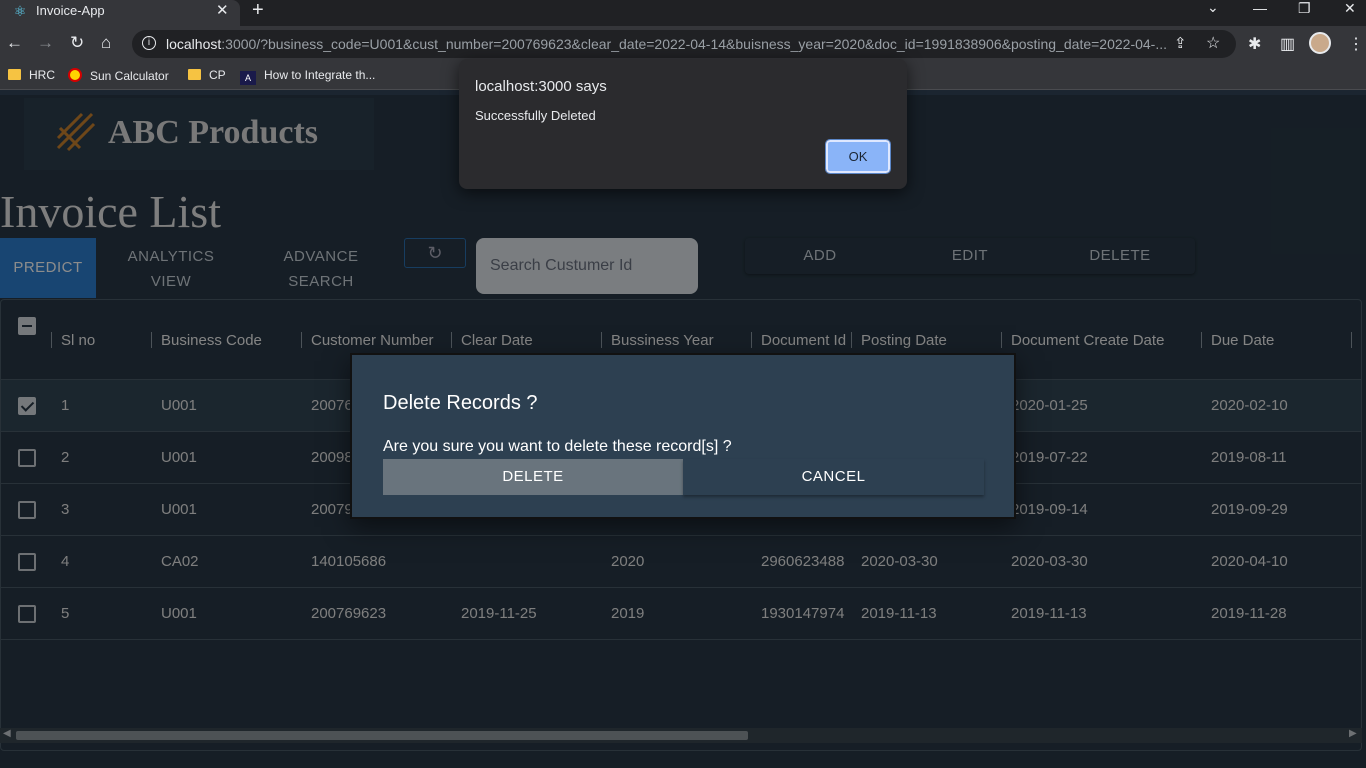  I want to click on profile-avatar, so click(1320, 43).